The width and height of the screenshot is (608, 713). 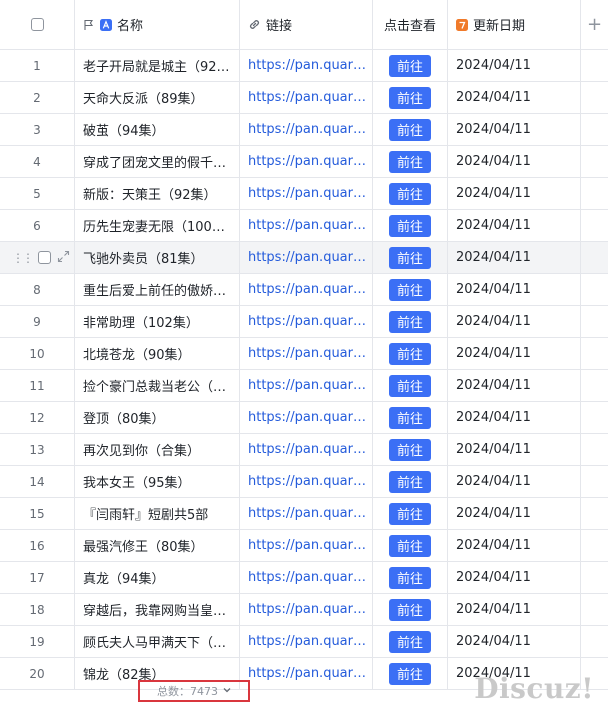 What do you see at coordinates (157, 129) in the screenshot?
I see `name-cell: 破茧（94集）` at bounding box center [157, 129].